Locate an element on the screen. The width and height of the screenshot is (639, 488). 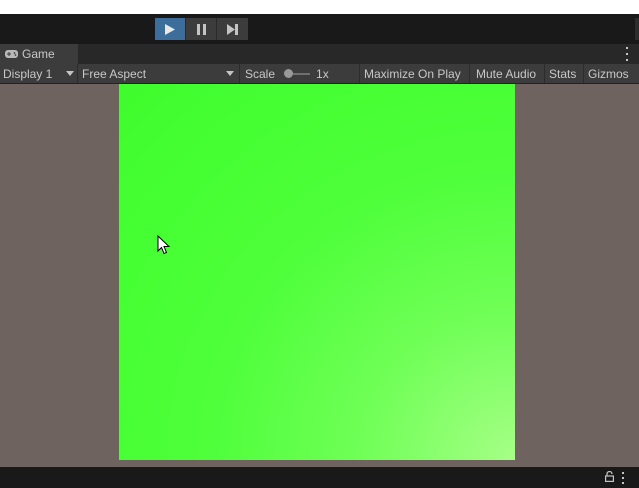
scale-label: Scale is located at coordinates (260, 73).